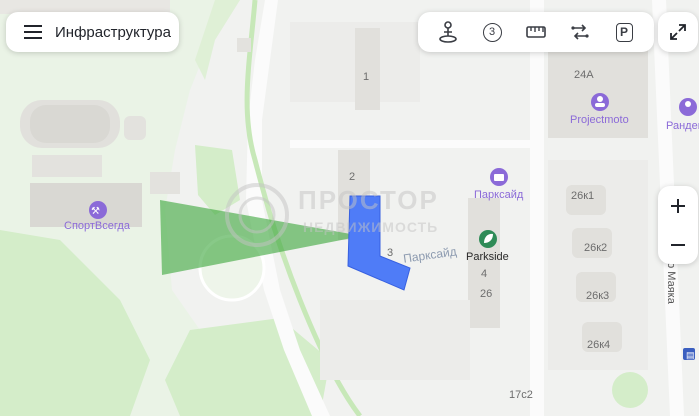 The height and width of the screenshot is (416, 699). I want to click on layers-button-label: Инфраструктура, so click(113, 32).